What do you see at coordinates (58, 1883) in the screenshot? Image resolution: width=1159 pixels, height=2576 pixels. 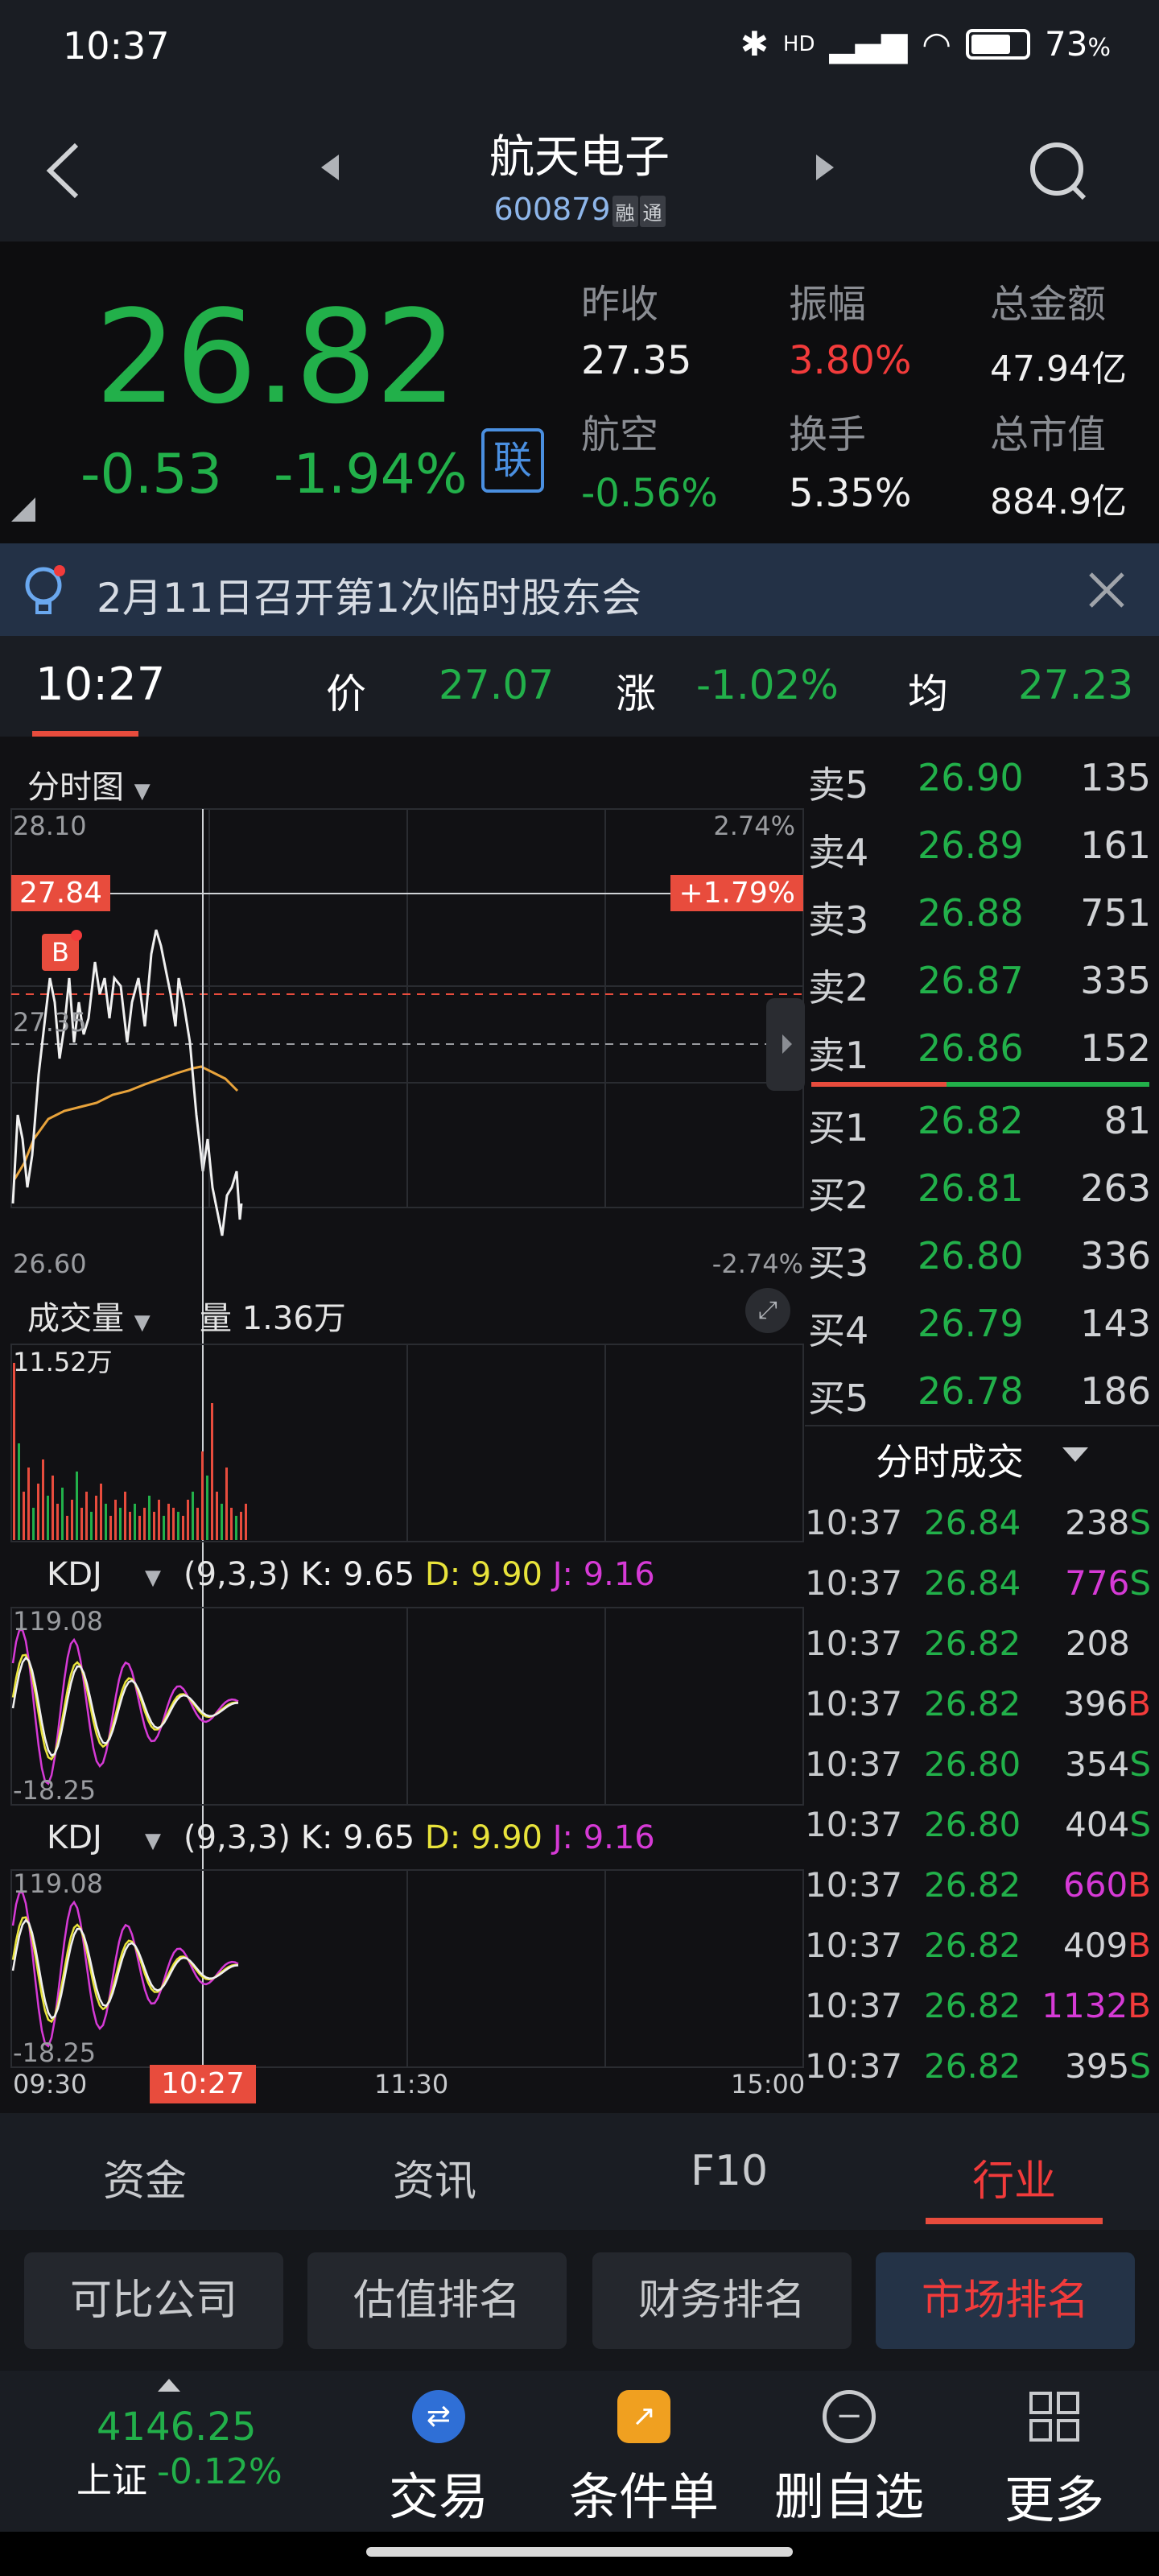 I see `kdj2-max-label: 119.08` at bounding box center [58, 1883].